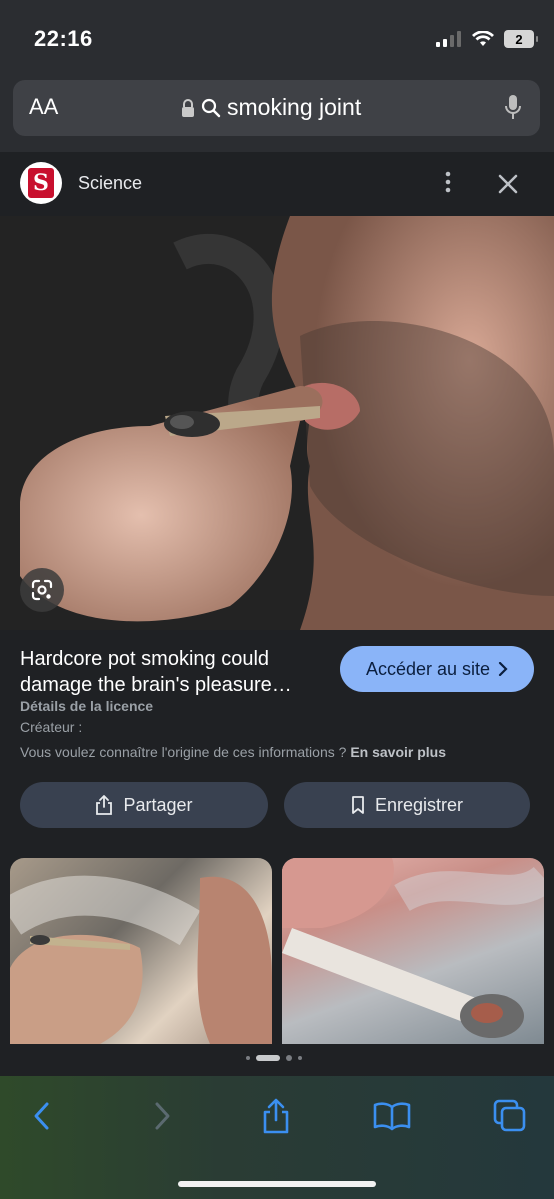 This screenshot has height=1199, width=554. Describe the element at coordinates (277, 184) in the screenshot. I see `source-header: S Science` at that location.